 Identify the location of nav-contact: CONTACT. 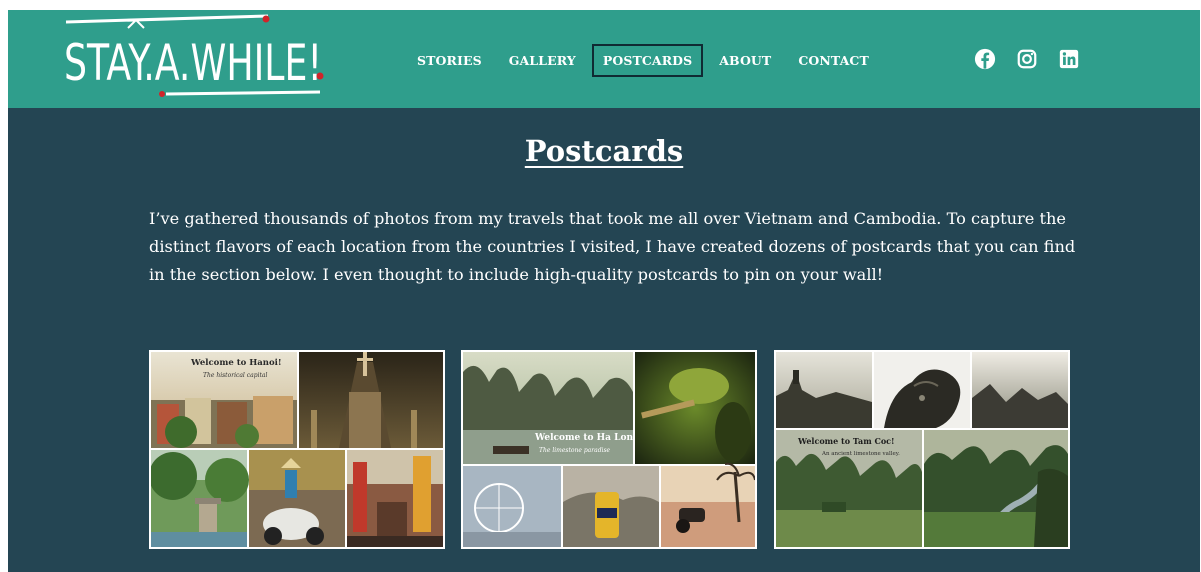
(833, 60).